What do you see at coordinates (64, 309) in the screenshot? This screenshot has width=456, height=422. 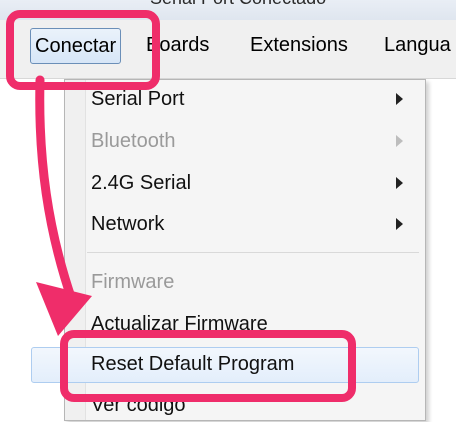 I see `arrow-head-icon` at bounding box center [64, 309].